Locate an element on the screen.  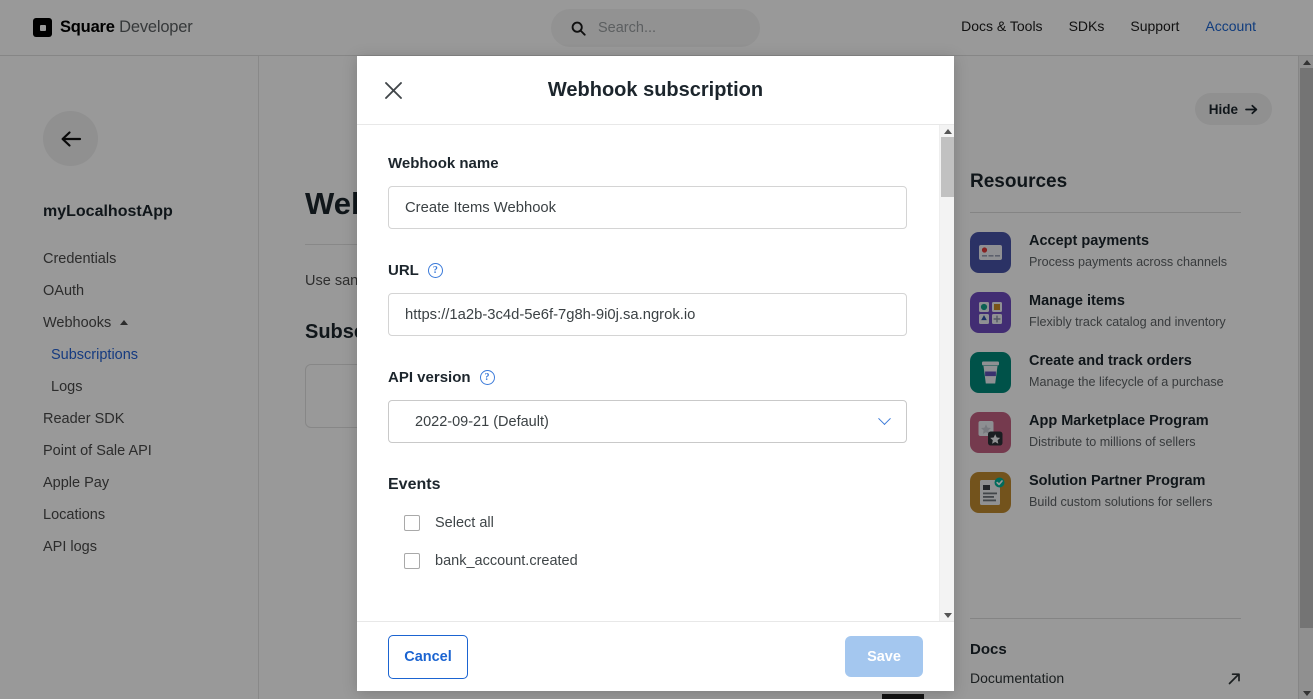
field-label-text: API version is located at coordinates (429, 377).